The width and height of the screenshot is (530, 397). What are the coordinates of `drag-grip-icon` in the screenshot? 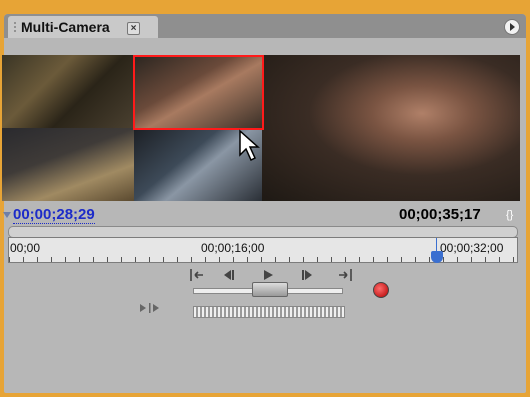 It's located at (15, 27).